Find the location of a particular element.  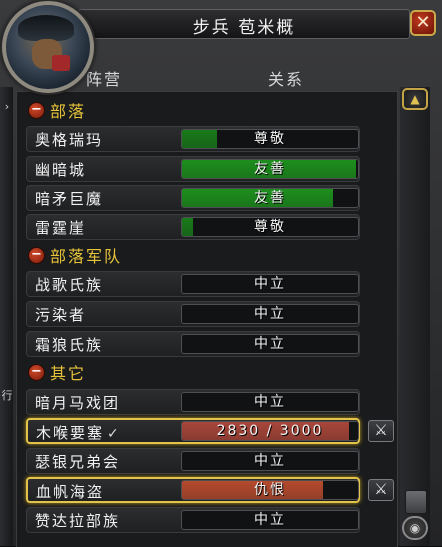

faction-row: 木喉要塞 ✓ 2830 / 3000 is located at coordinates (193, 431).